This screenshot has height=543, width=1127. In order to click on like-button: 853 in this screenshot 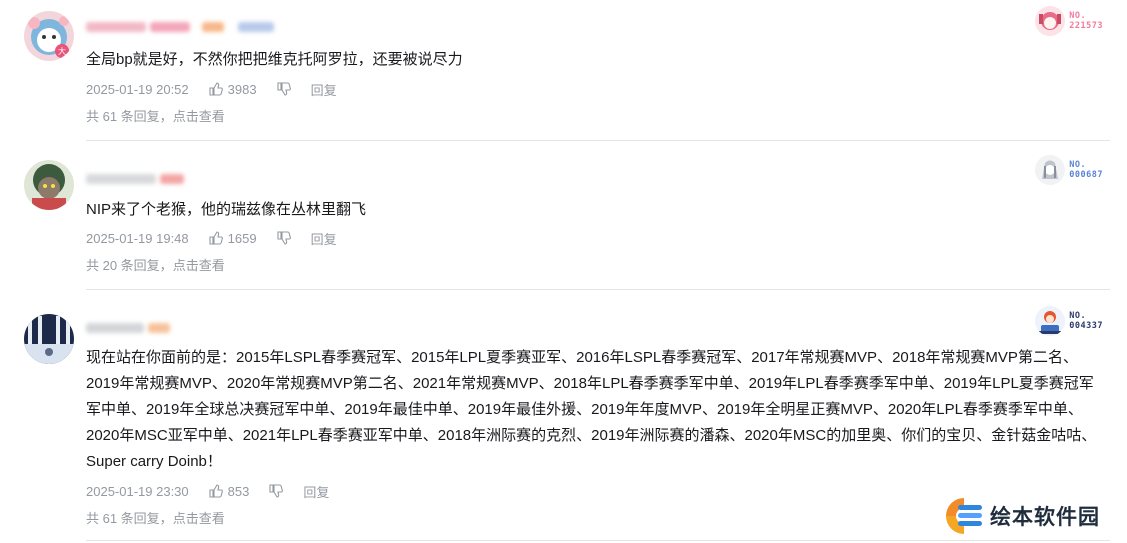, I will do `click(229, 491)`.